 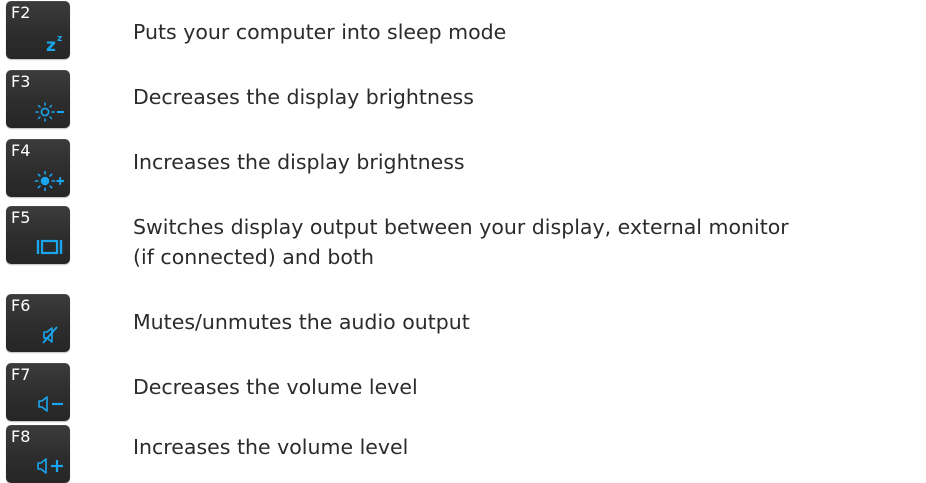 What do you see at coordinates (21, 150) in the screenshot?
I see `key-label: F4` at bounding box center [21, 150].